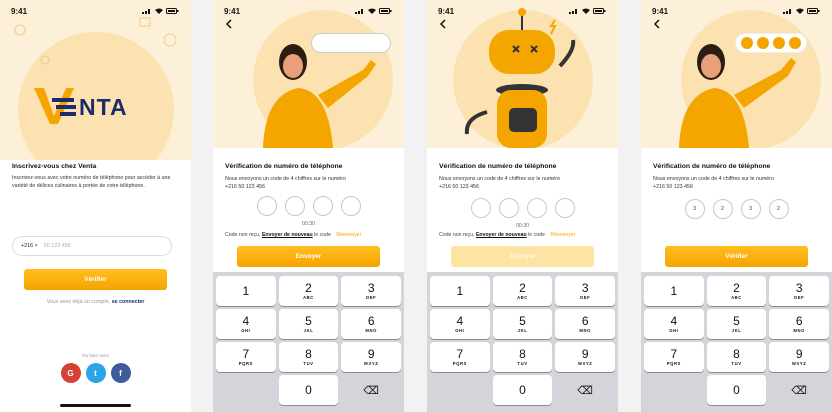 The image size is (832, 412). What do you see at coordinates (95, 302) in the screenshot?
I see `login-prompt: Vous avez déjà un compte, se connecter` at bounding box center [95, 302].